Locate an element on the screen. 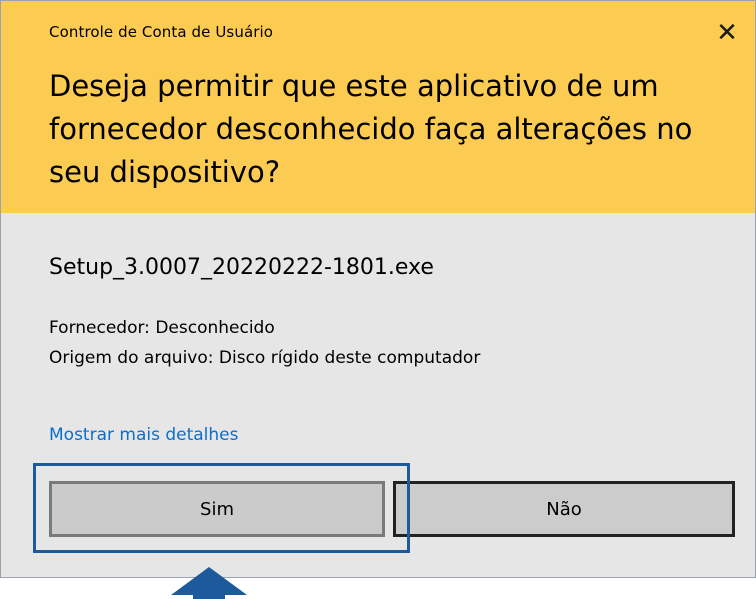  yes-button: Sim is located at coordinates (217, 509).